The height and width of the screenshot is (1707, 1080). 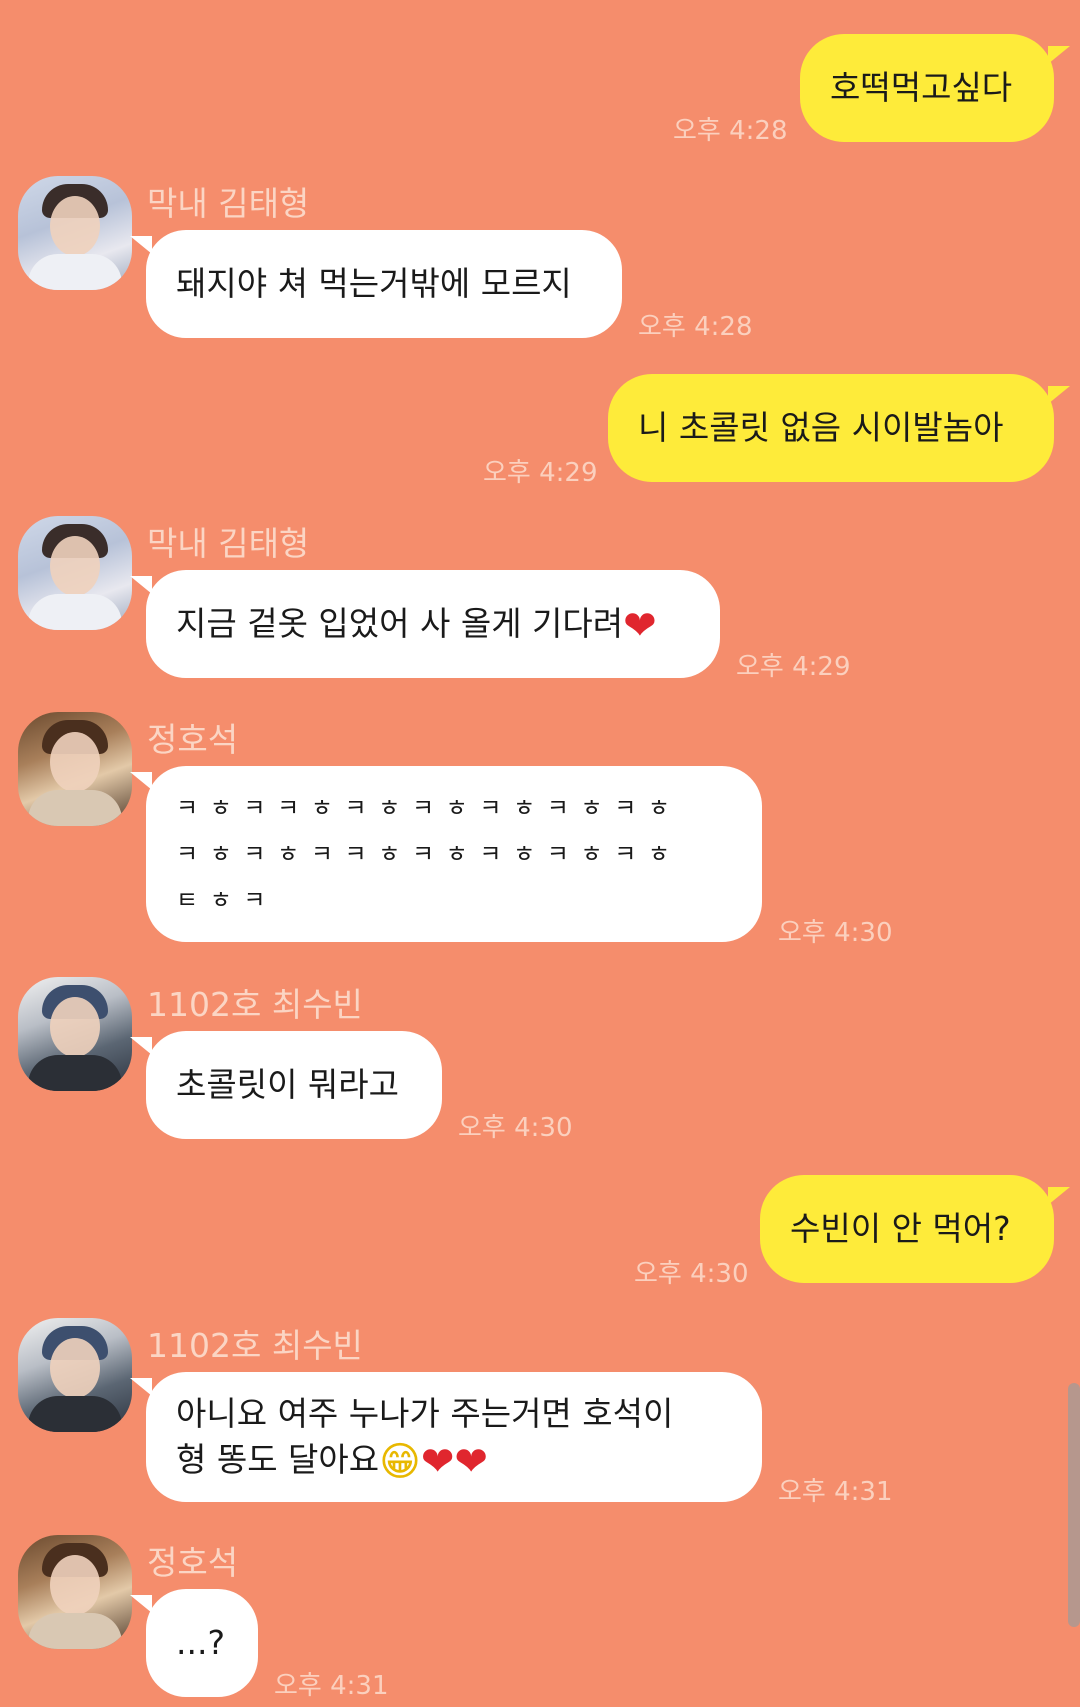 What do you see at coordinates (900, 1228) in the screenshot?
I see `message-text: 수빈이 안 먹어?` at bounding box center [900, 1228].